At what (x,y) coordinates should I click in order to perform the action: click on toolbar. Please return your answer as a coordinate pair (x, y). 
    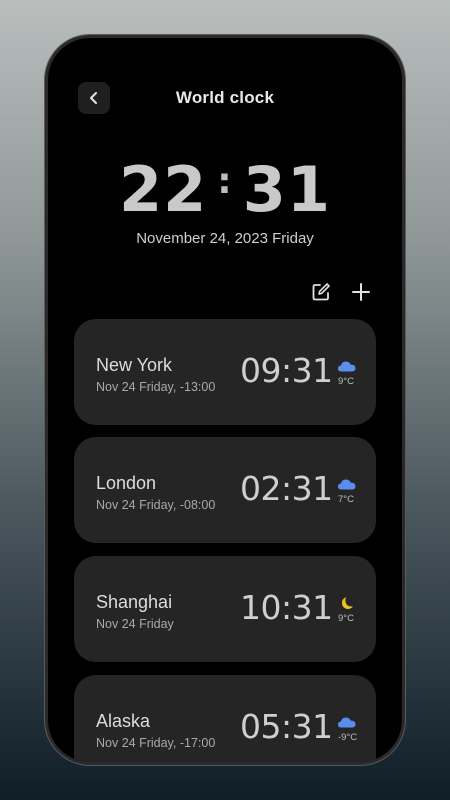
    Looking at the image, I should click on (341, 292).